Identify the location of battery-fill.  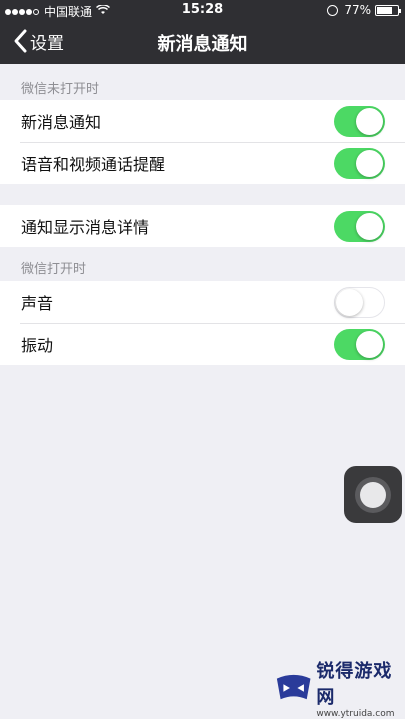
(385, 10).